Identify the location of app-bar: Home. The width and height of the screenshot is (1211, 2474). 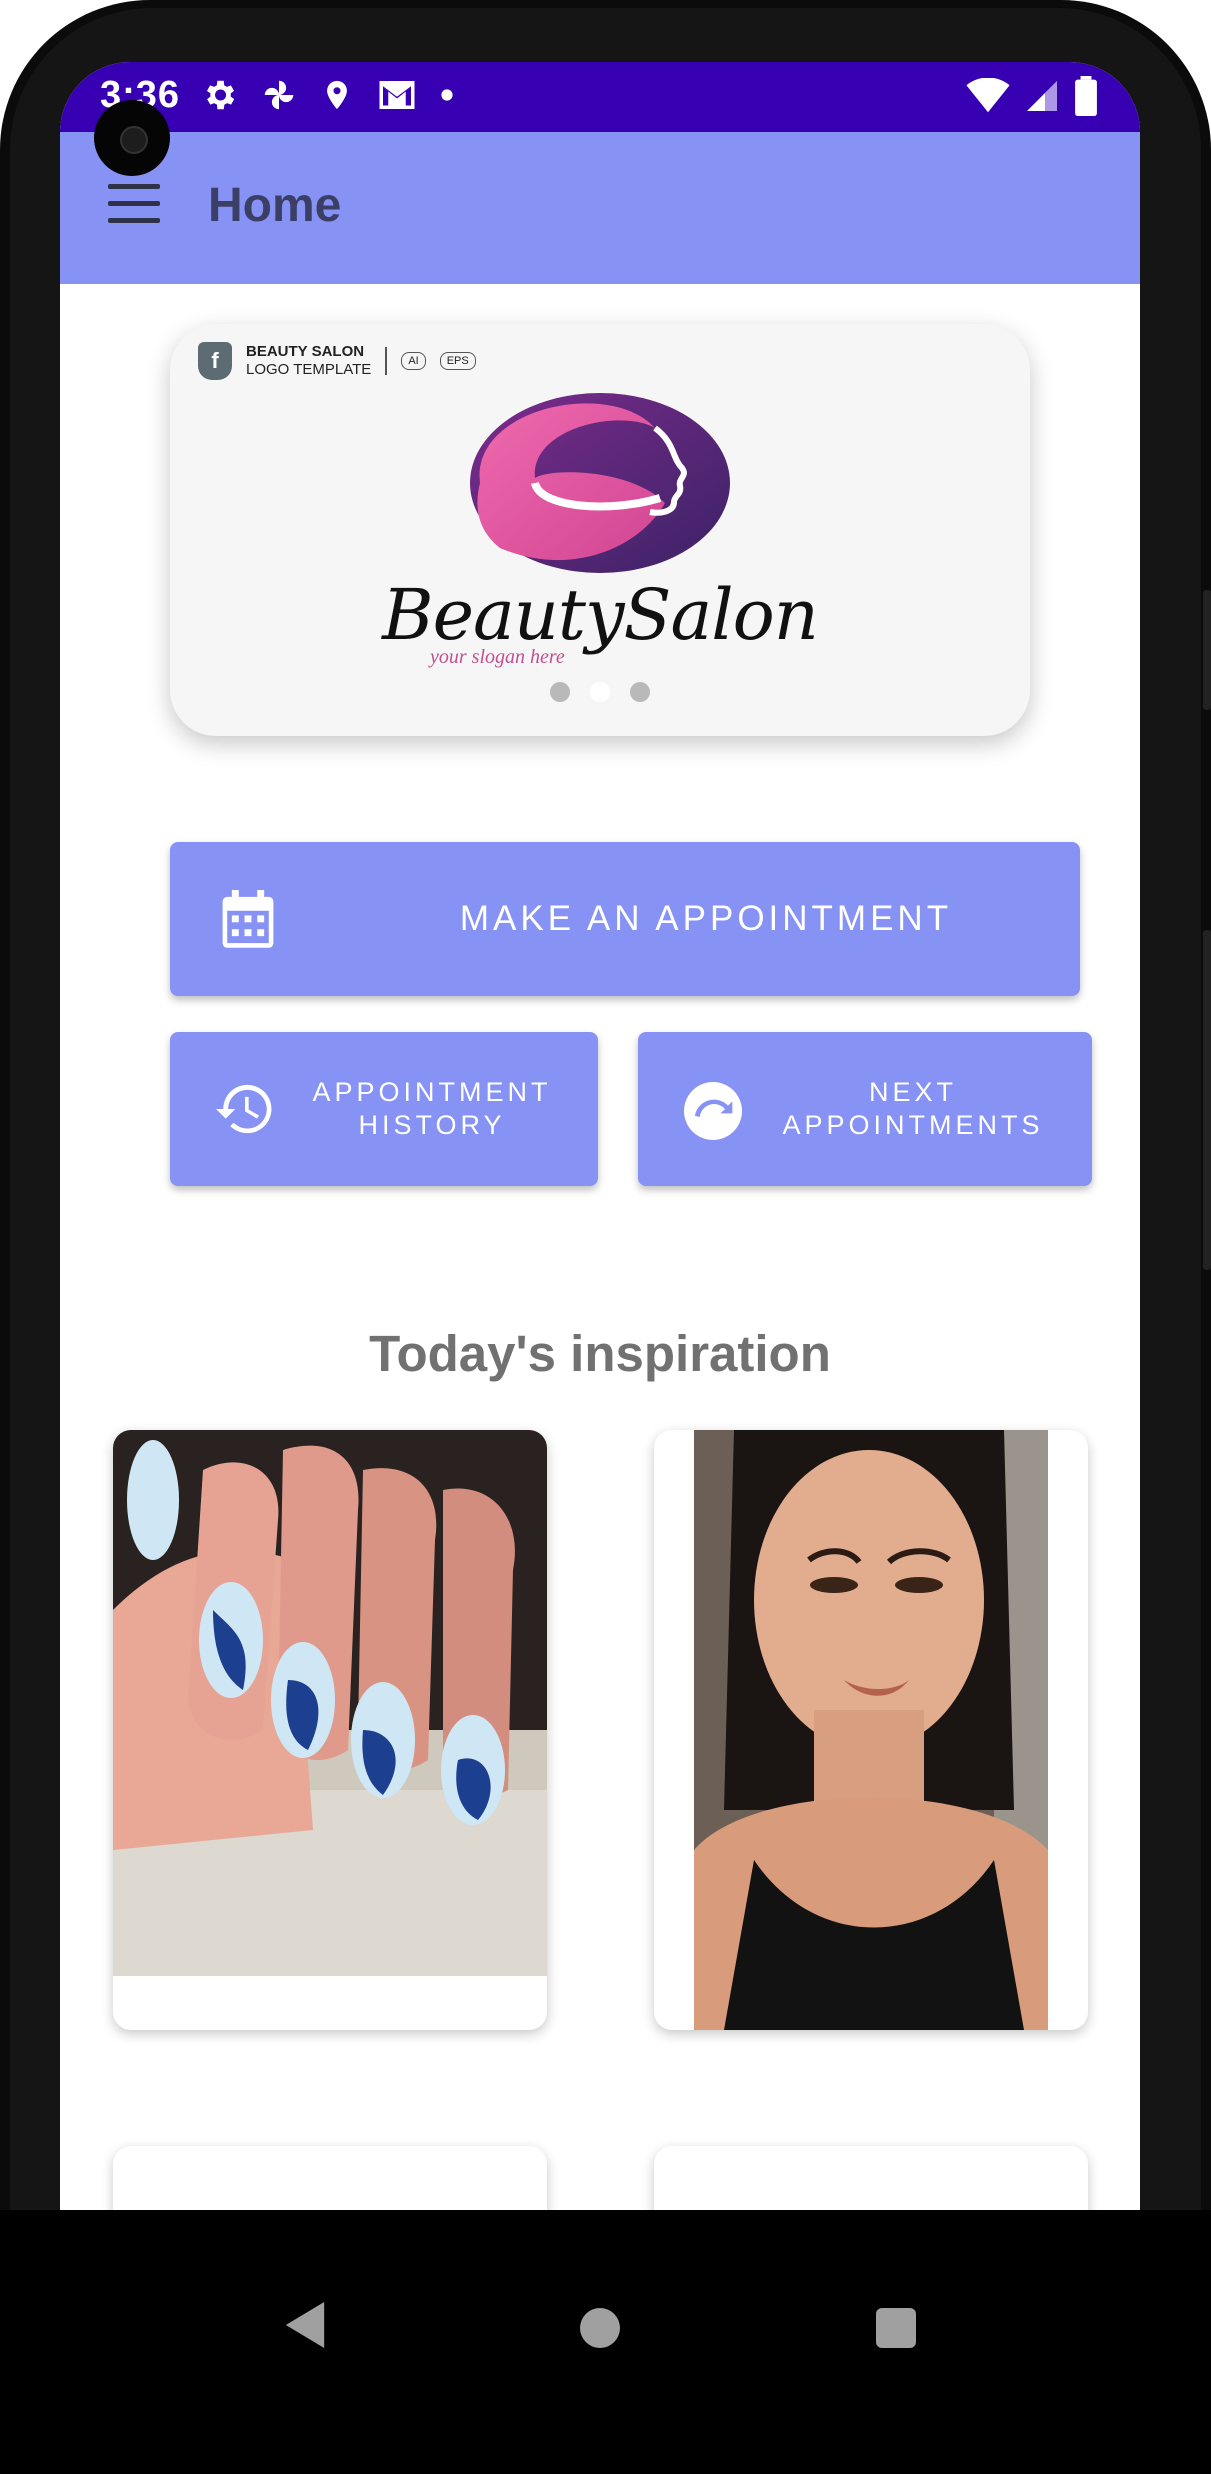
(600, 208).